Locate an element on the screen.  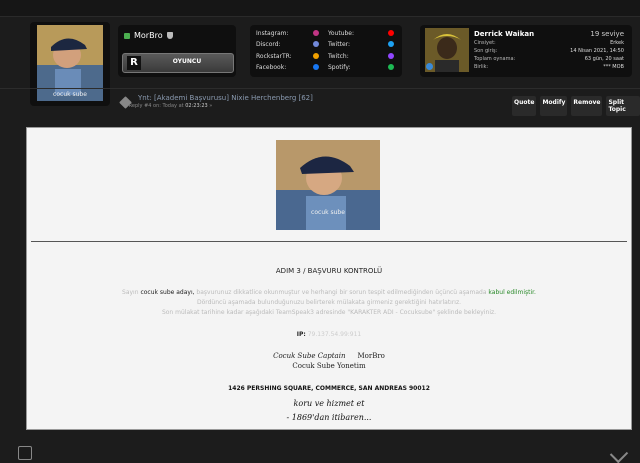
rank-label: OYUNCU is located at coordinates (187, 61).